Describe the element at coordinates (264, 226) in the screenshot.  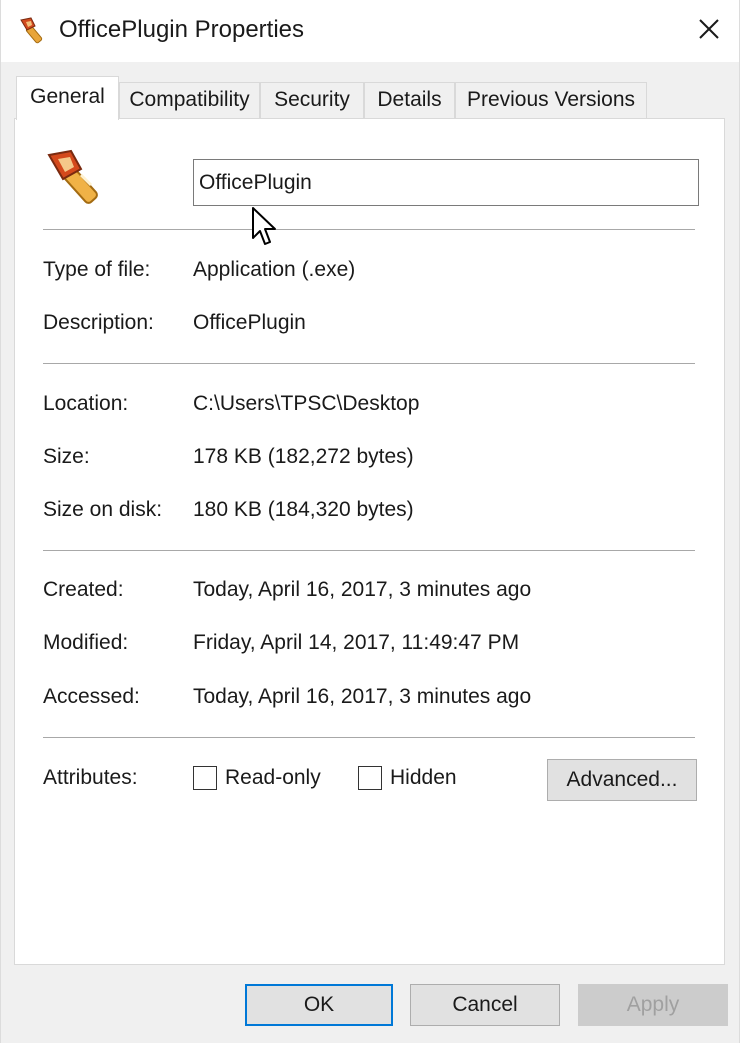
I see `mouse-cursor-icon` at that location.